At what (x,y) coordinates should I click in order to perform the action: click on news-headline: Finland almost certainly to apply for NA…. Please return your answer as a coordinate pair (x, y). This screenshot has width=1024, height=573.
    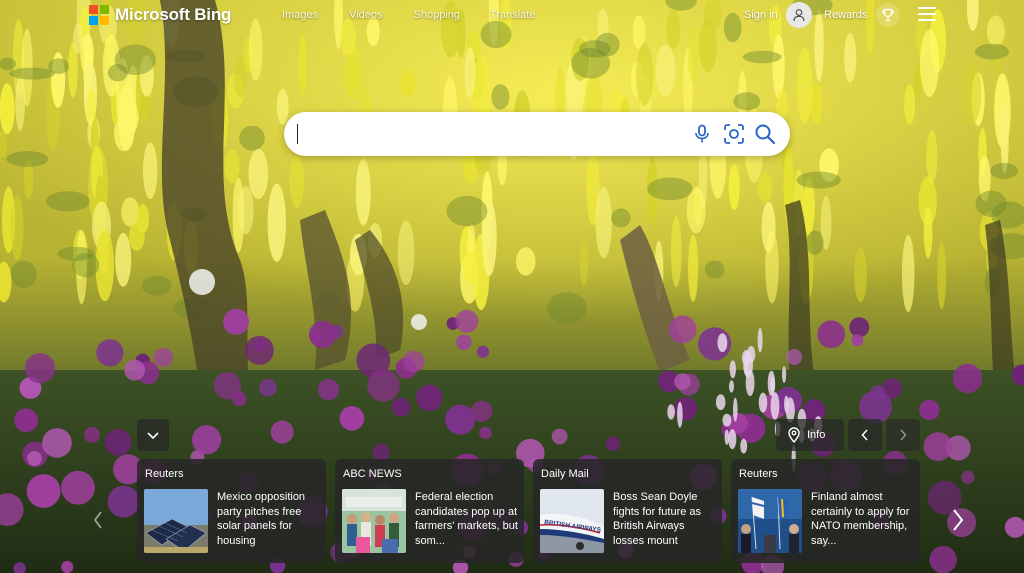
    Looking at the image, I should click on (860, 519).